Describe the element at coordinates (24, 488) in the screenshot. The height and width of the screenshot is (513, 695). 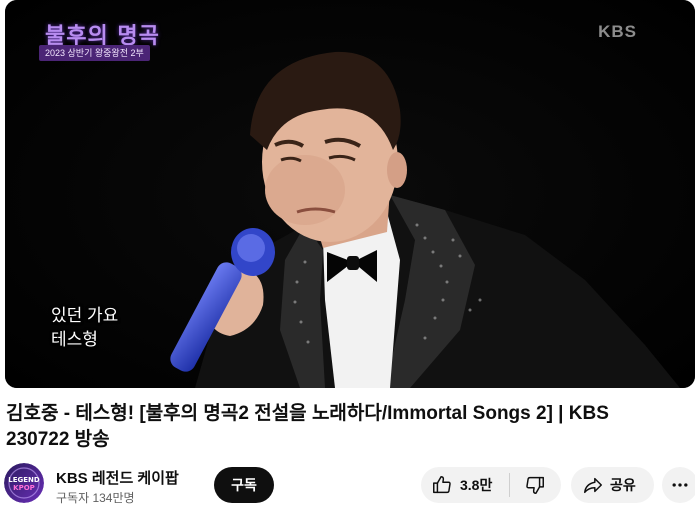
I see `svg-text: KPOP` at that location.